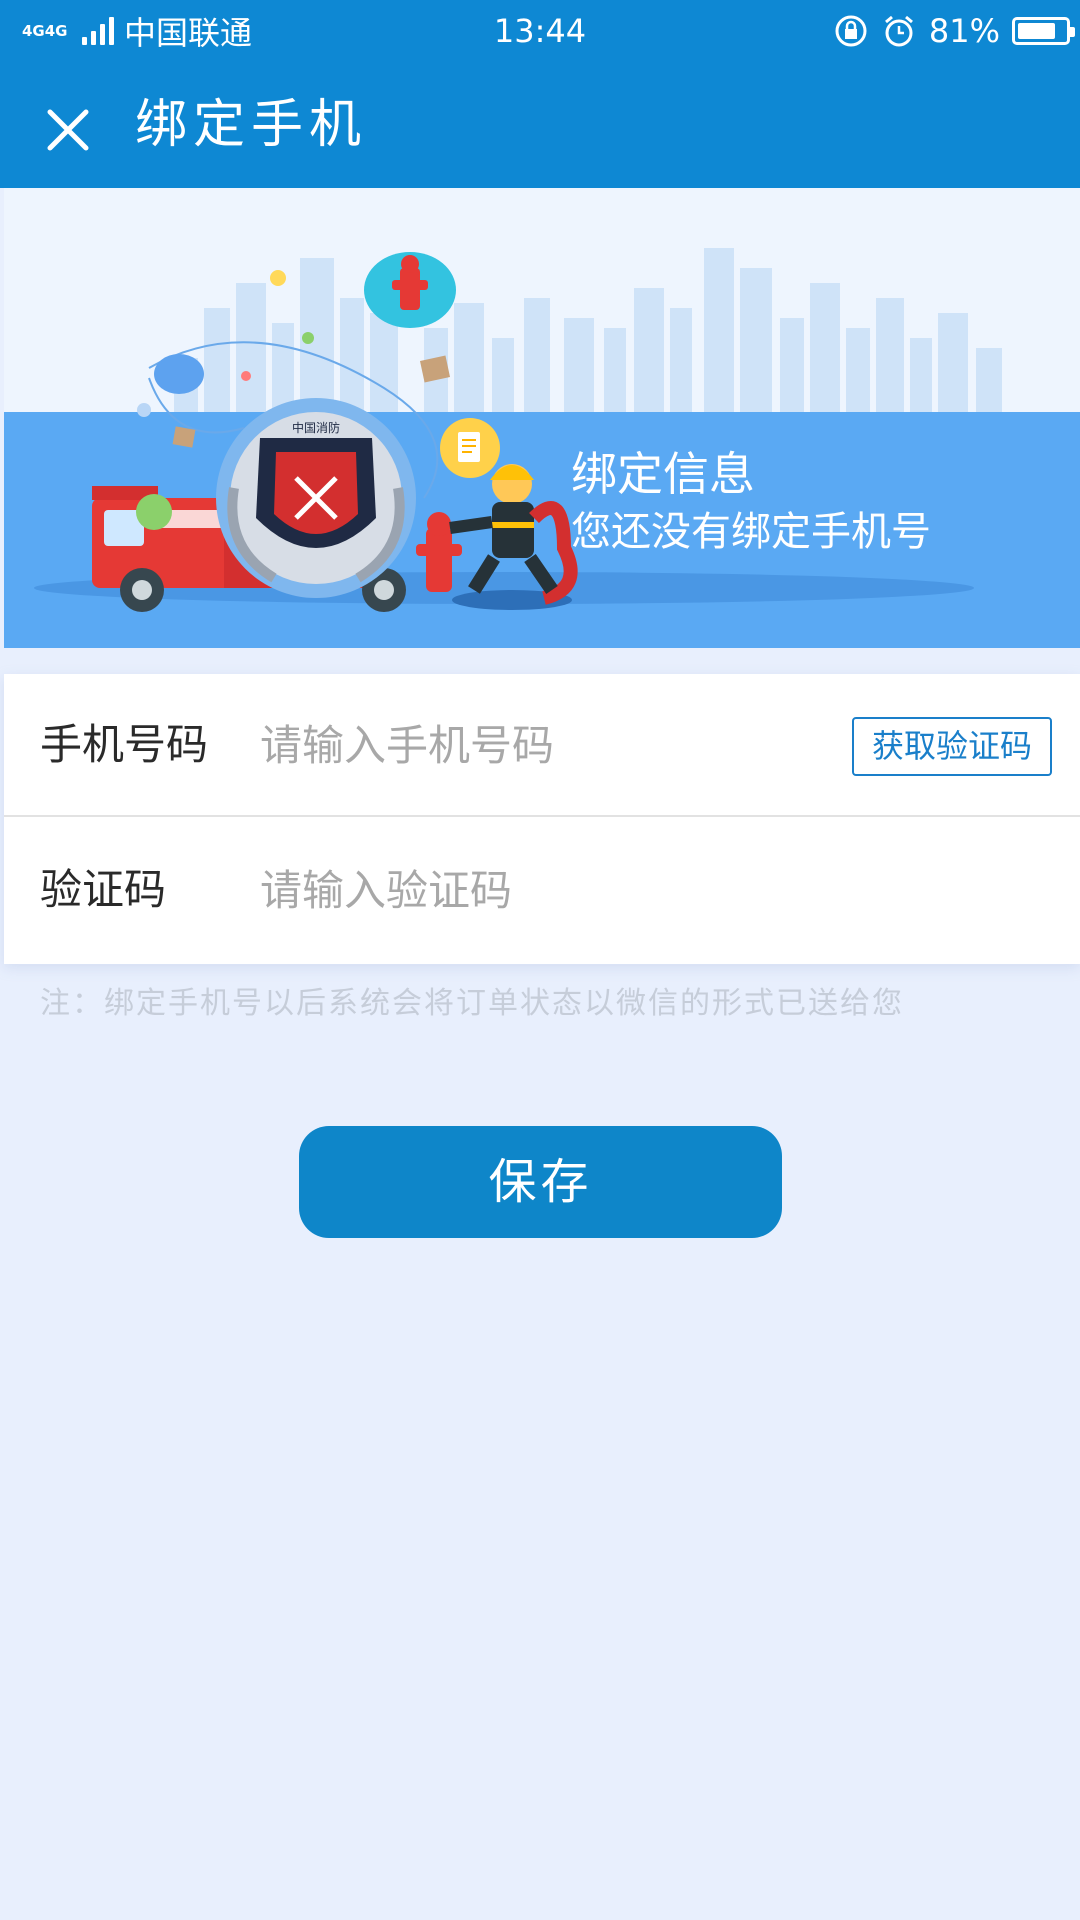 The height and width of the screenshot is (1920, 1080). I want to click on rotation-lock-icon, so click(851, 31).